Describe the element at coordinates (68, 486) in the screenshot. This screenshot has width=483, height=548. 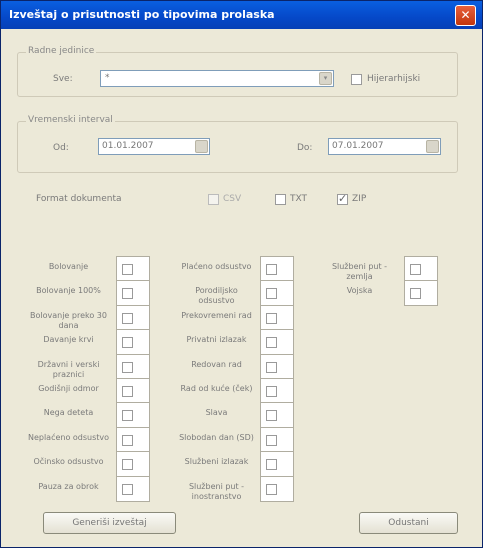
I see `pass-type-label: Pauza za obrok` at that location.